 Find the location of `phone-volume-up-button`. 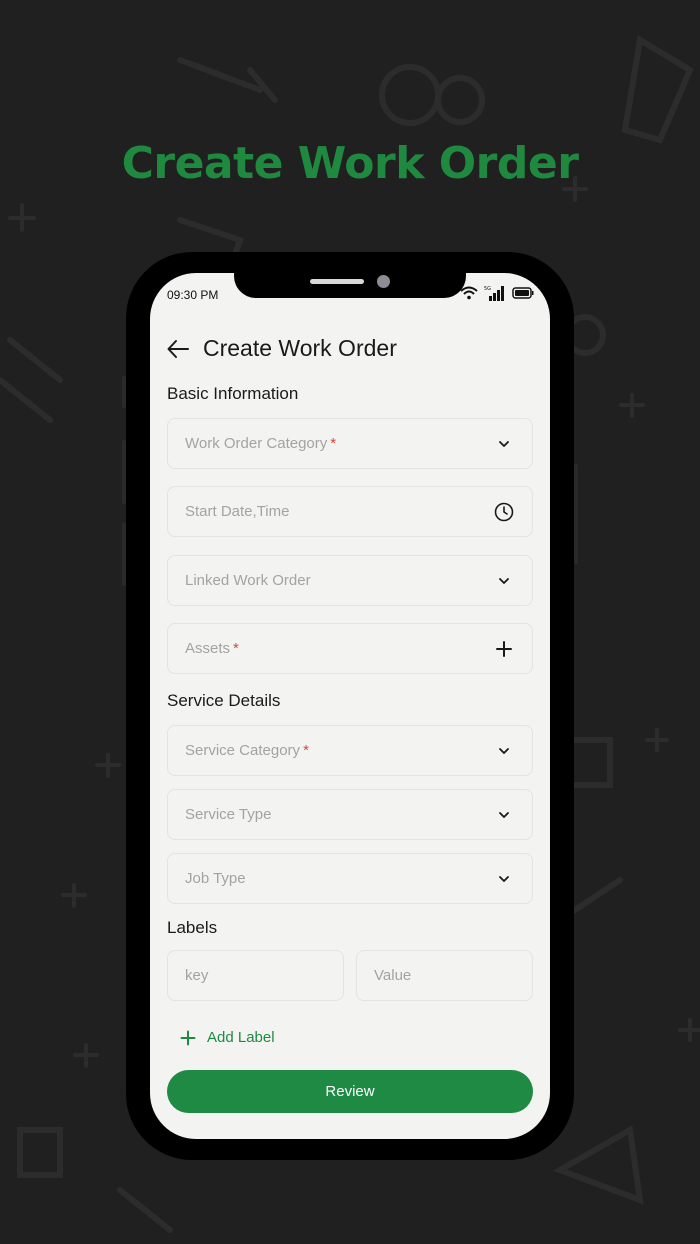

phone-volume-up-button is located at coordinates (124, 472).